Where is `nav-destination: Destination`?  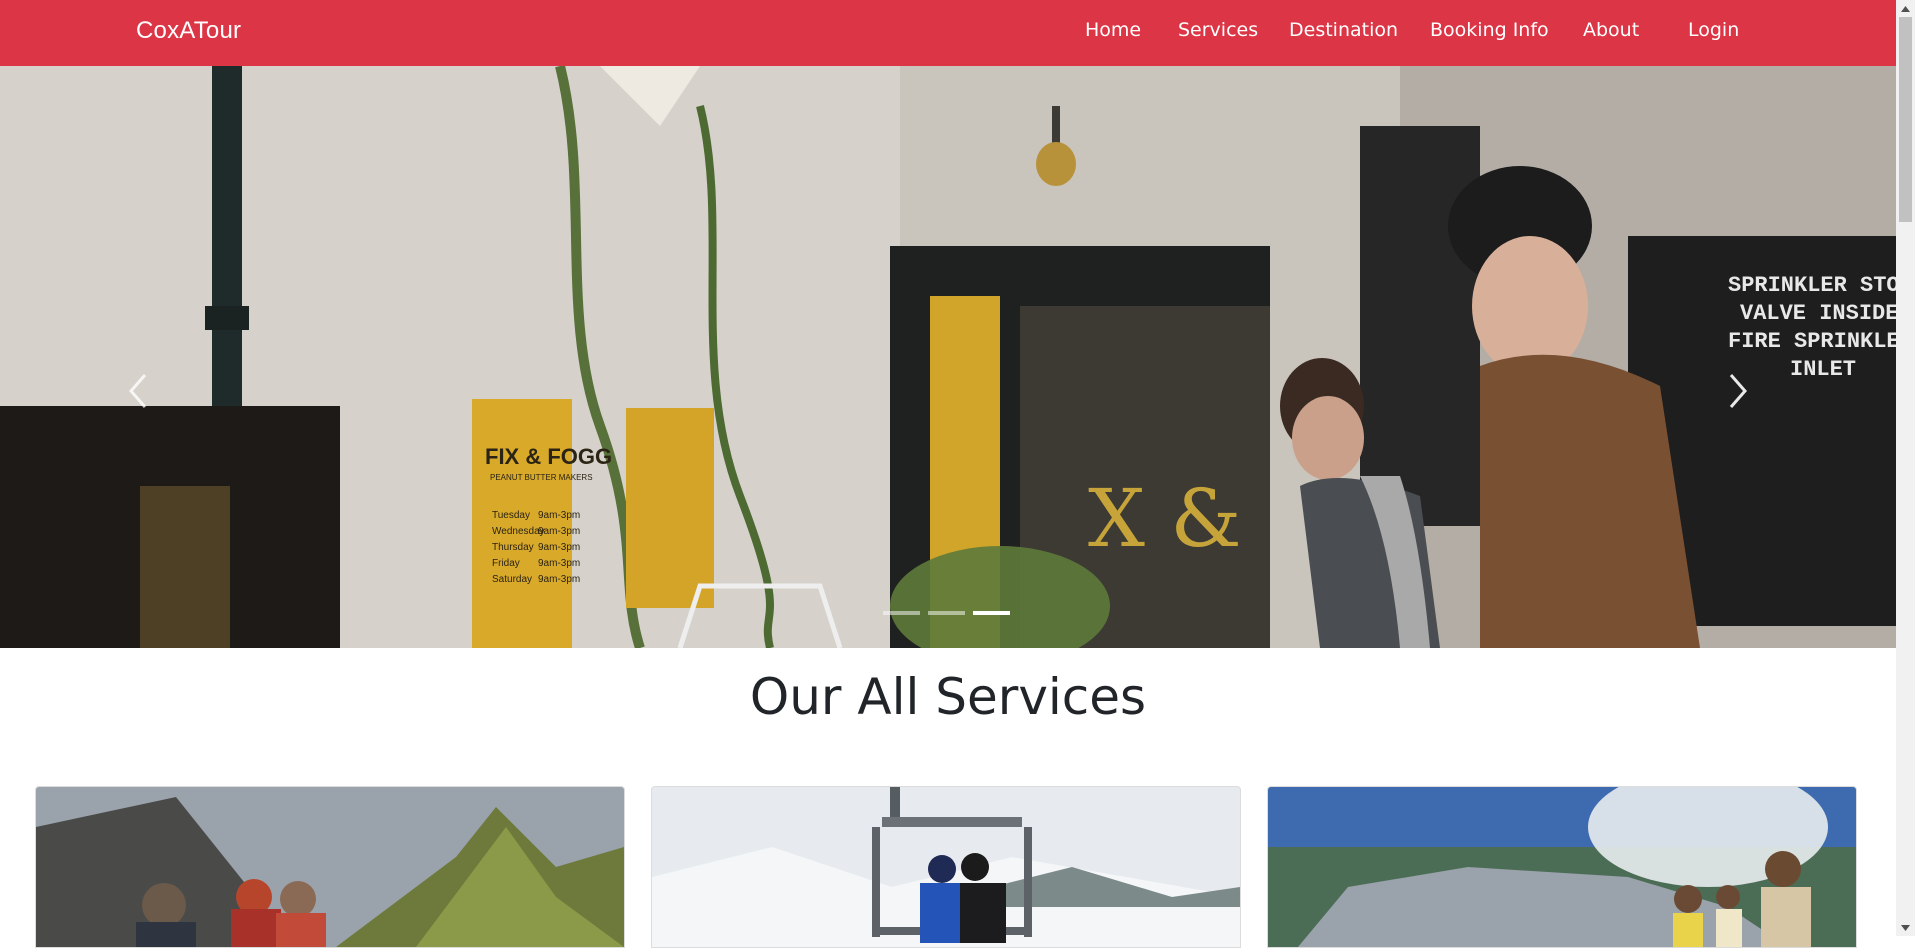 nav-destination: Destination is located at coordinates (1343, 30).